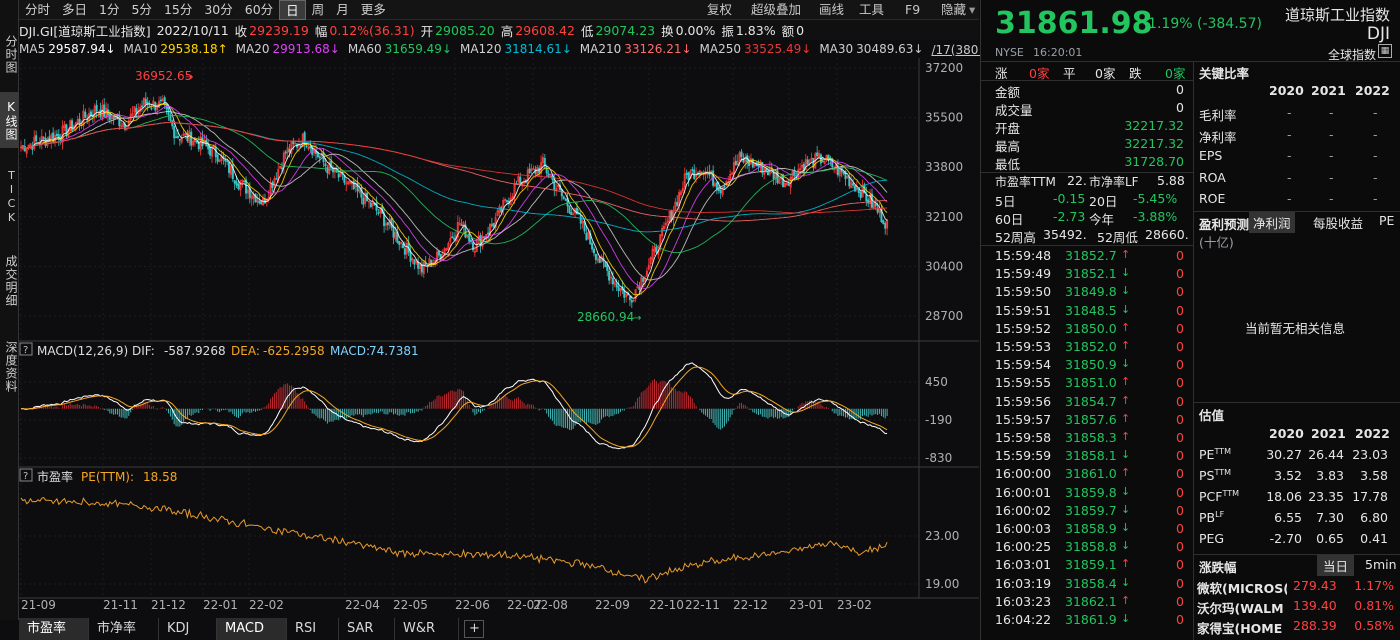 The image size is (1400, 640). Describe the element at coordinates (259, 10) in the screenshot. I see `period-60min: 60分` at that location.